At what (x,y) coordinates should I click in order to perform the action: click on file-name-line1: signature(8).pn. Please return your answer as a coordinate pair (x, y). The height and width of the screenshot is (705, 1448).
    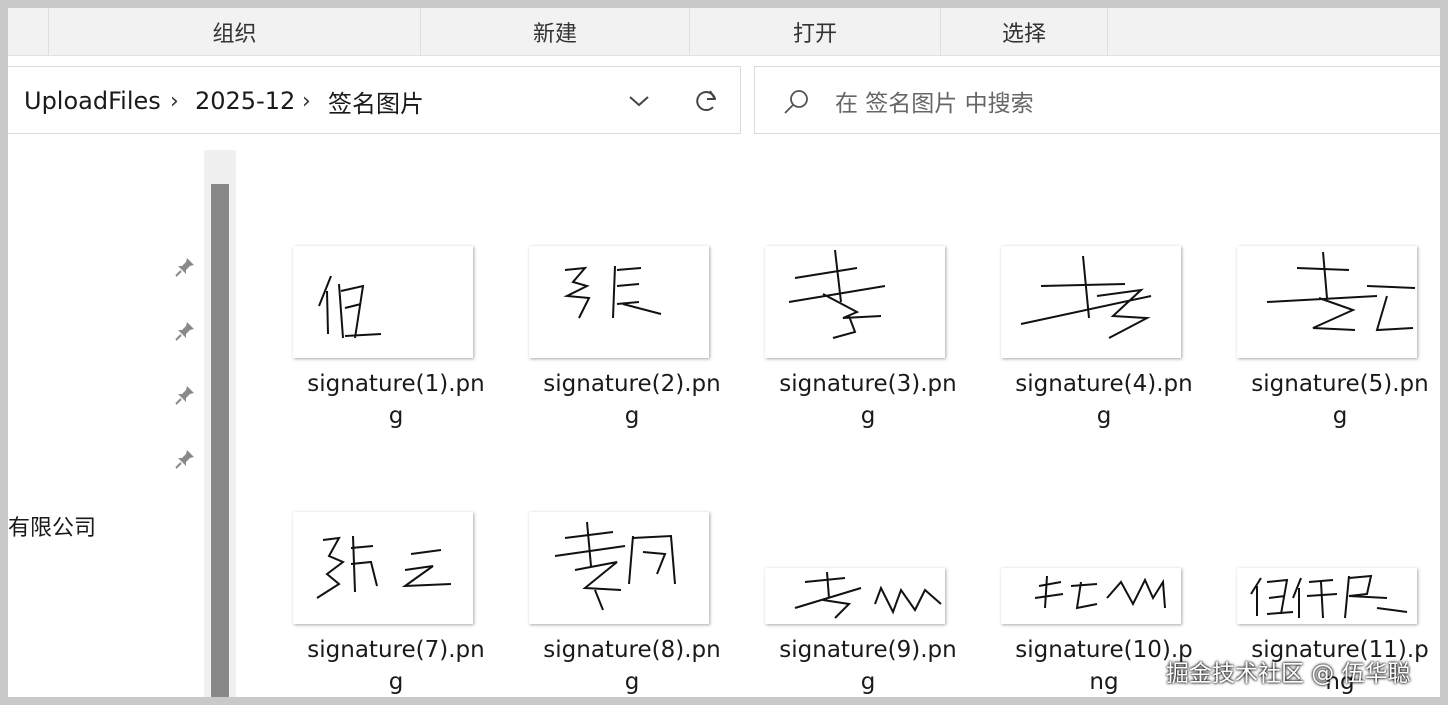
    Looking at the image, I should click on (632, 650).